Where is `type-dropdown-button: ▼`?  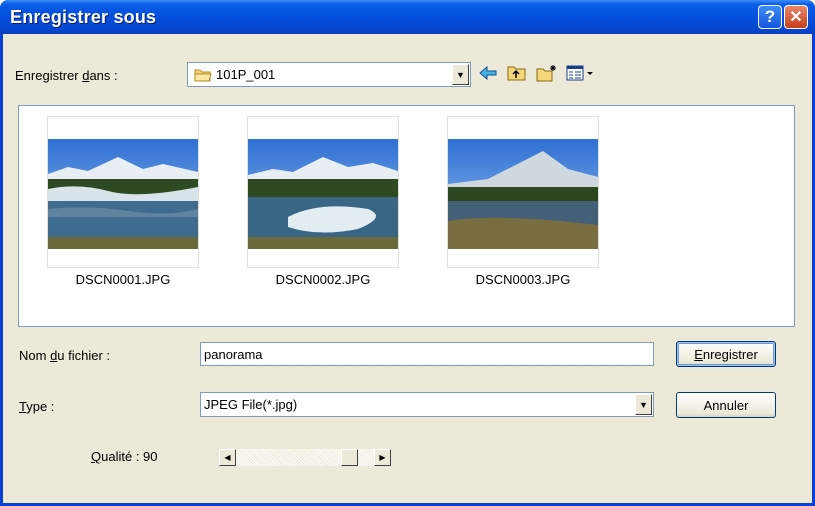
type-dropdown-button: ▼ is located at coordinates (643, 404).